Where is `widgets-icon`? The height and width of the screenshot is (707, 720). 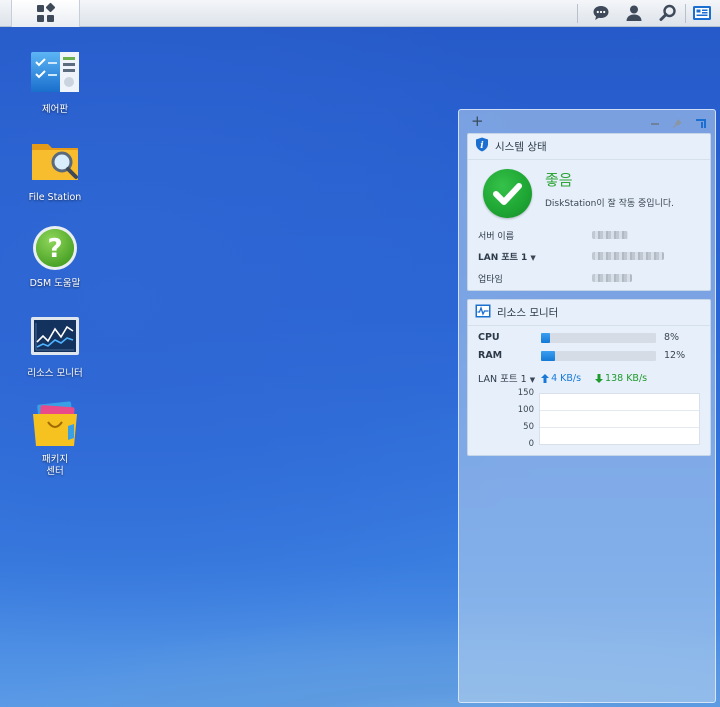
widgets-icon is located at coordinates (702, 13).